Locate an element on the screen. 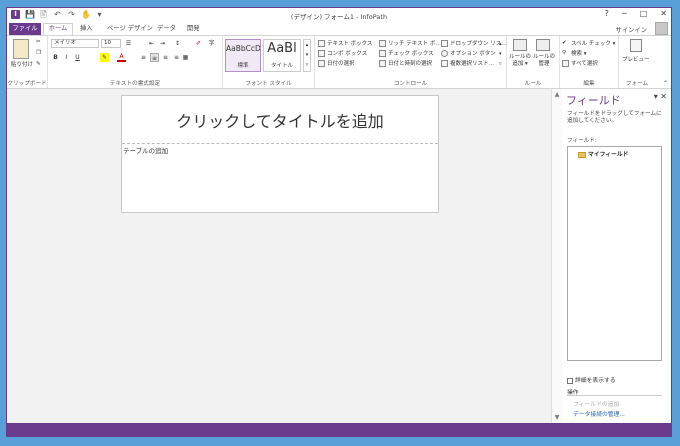 The height and width of the screenshot is (446, 680). show-details-label: 詳細を表示する is located at coordinates (595, 381).